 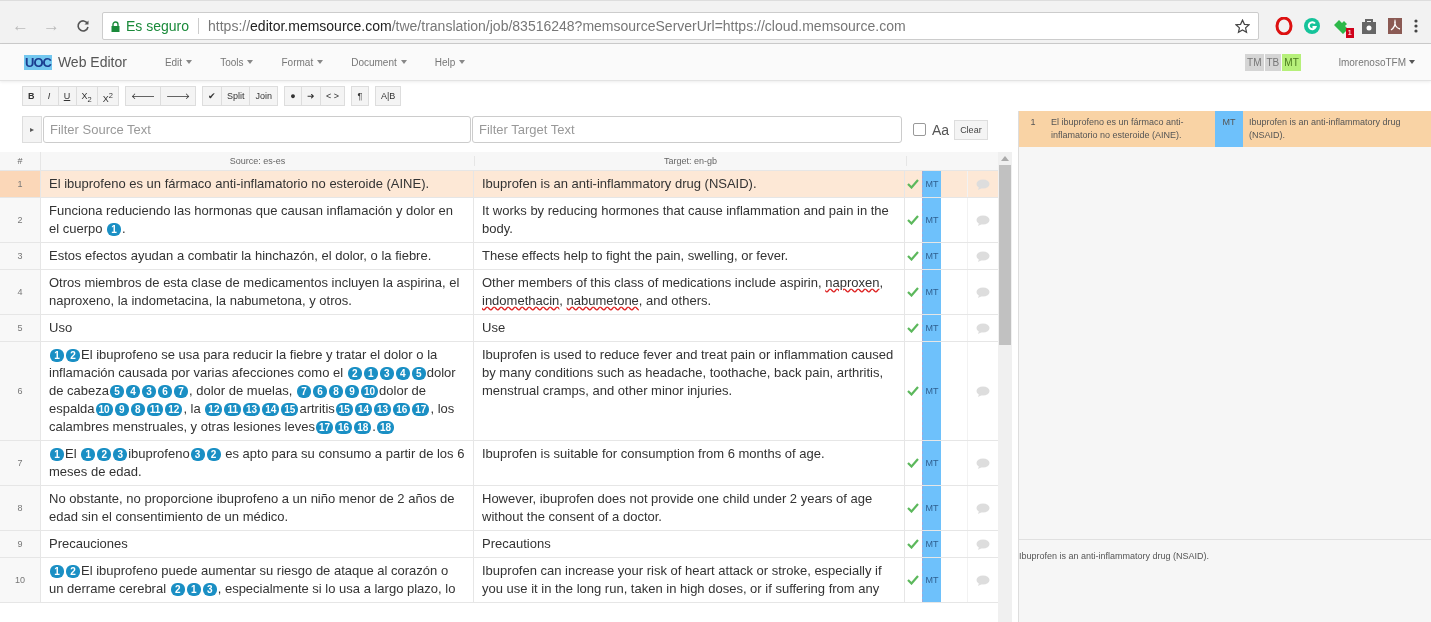 What do you see at coordinates (1376, 62) in the screenshot?
I see `user-menu: lmorenosoTFM` at bounding box center [1376, 62].